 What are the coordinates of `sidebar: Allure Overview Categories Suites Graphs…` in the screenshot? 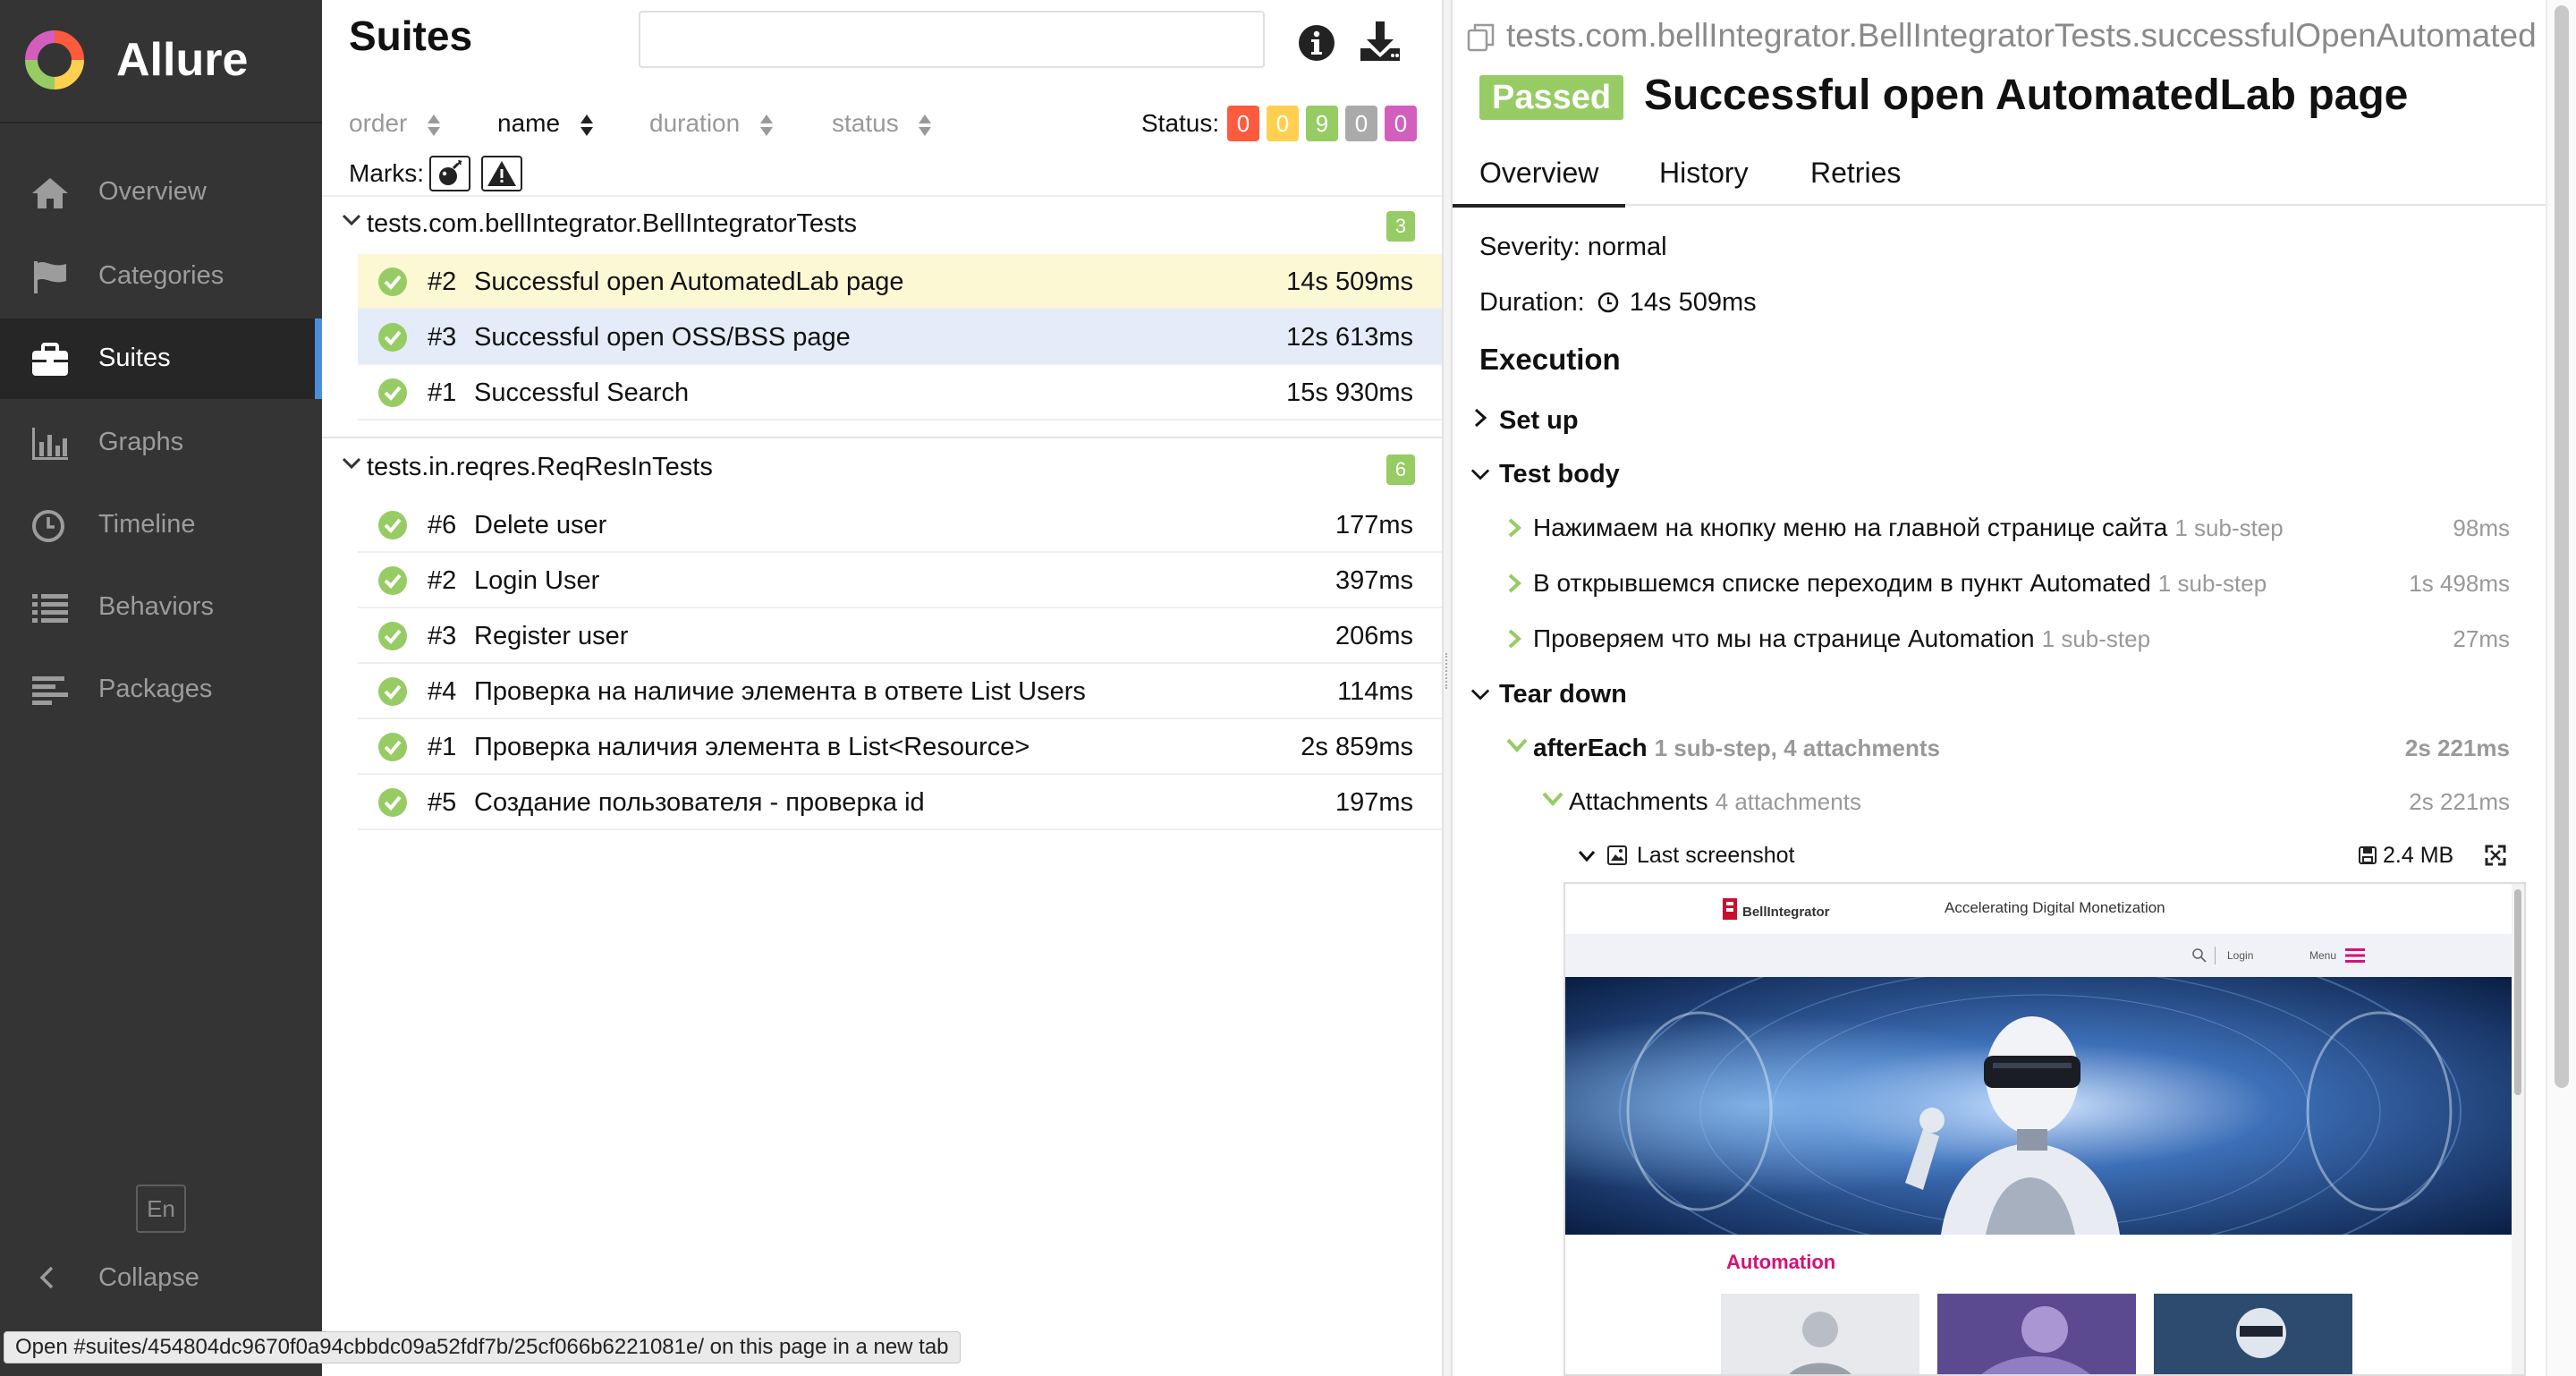 It's located at (161, 688).